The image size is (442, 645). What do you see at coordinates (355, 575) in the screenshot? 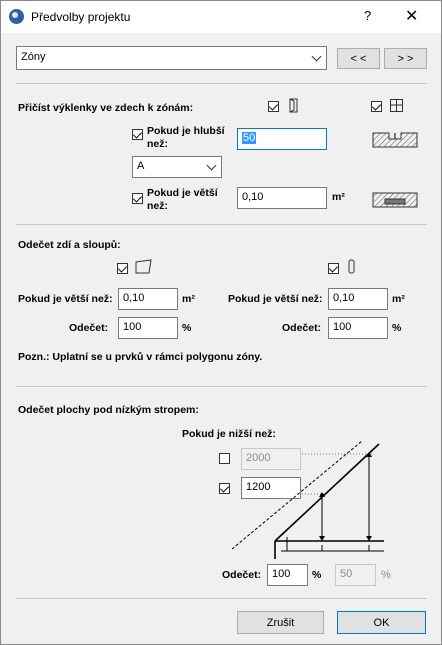
I see `ceiling-deduct2-input: 50` at bounding box center [355, 575].